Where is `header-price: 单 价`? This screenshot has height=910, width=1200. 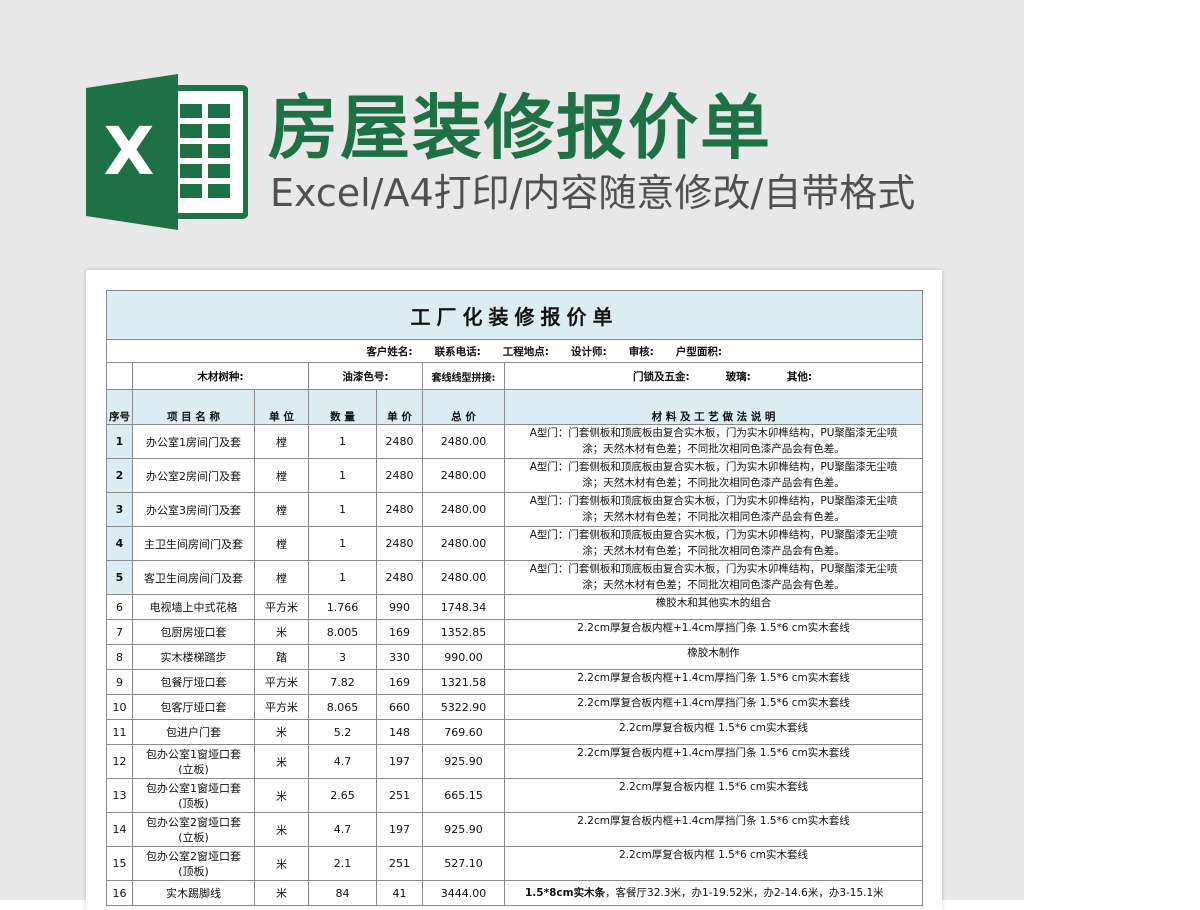
header-price: 单 价 is located at coordinates (399, 407).